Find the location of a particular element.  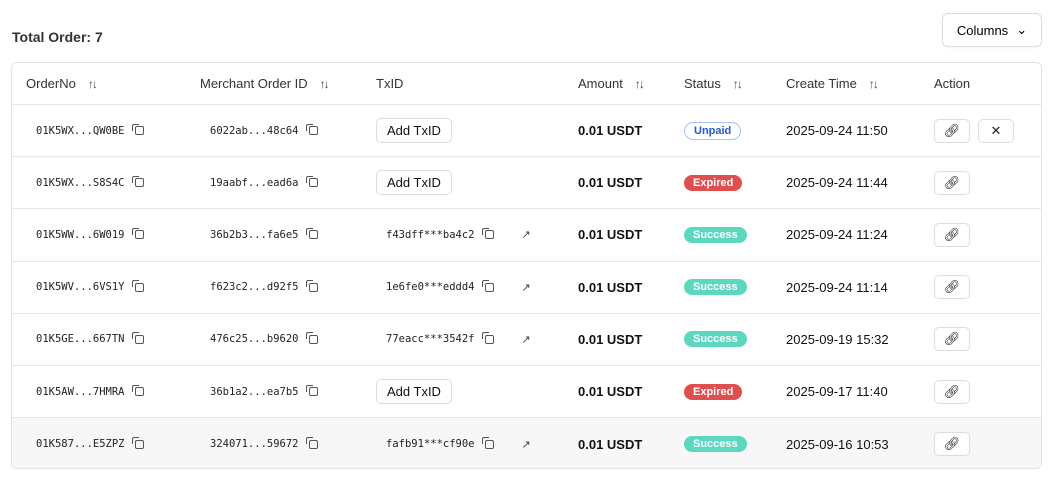

txid: fafb91***cf90e is located at coordinates (430, 444).